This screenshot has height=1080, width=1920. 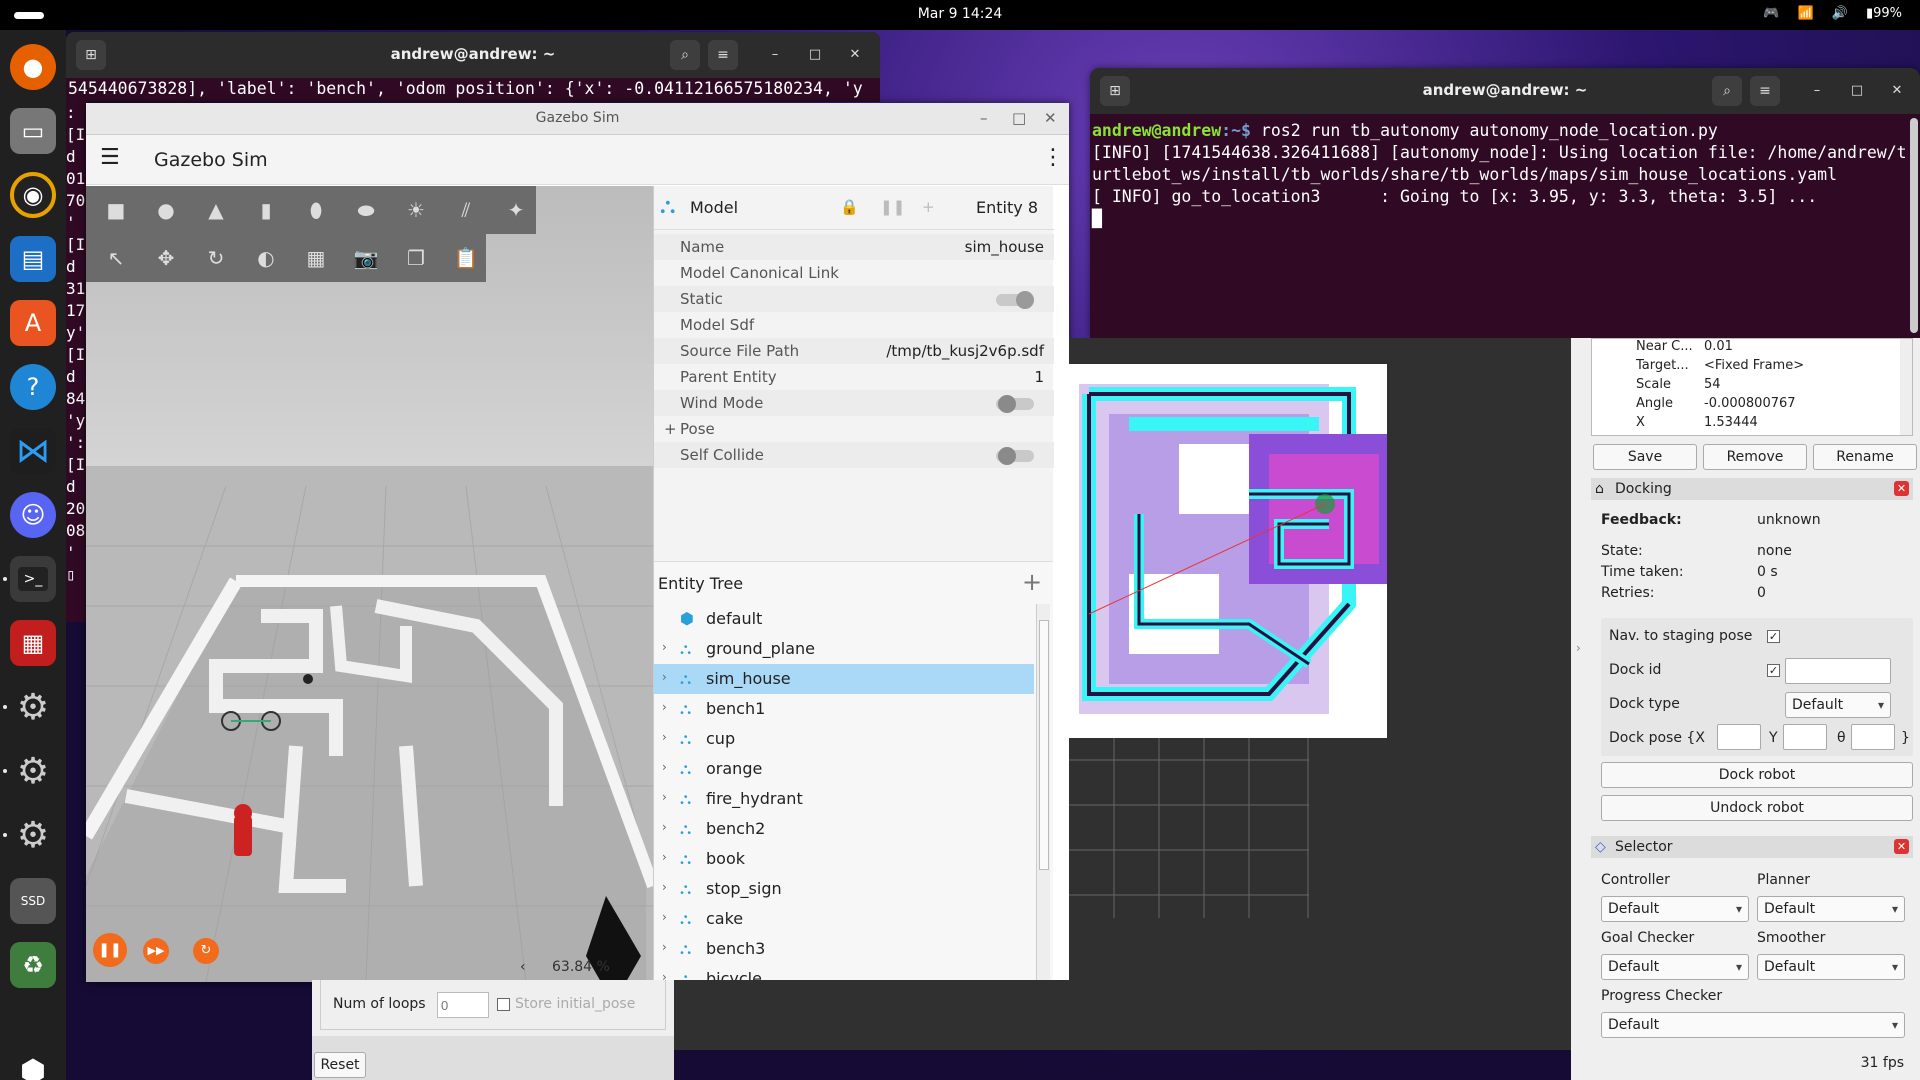 I want to click on rename-button: Rename, so click(x=1865, y=457).